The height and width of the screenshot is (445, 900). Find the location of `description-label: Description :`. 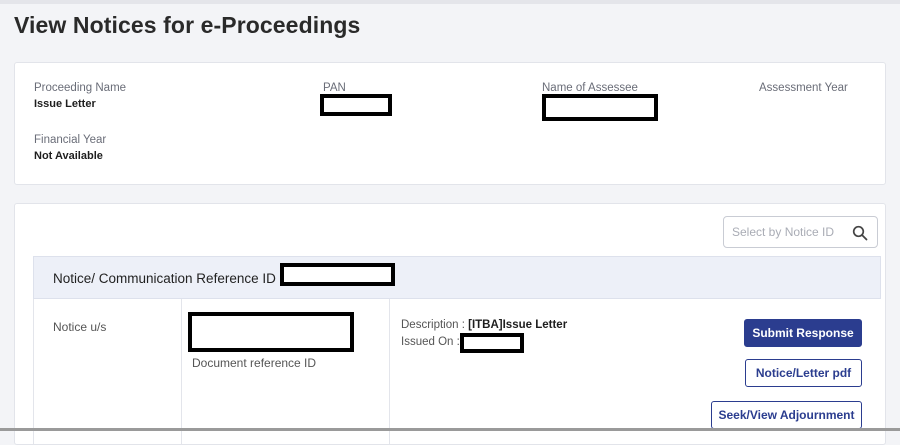

description-label: Description : is located at coordinates (433, 325).